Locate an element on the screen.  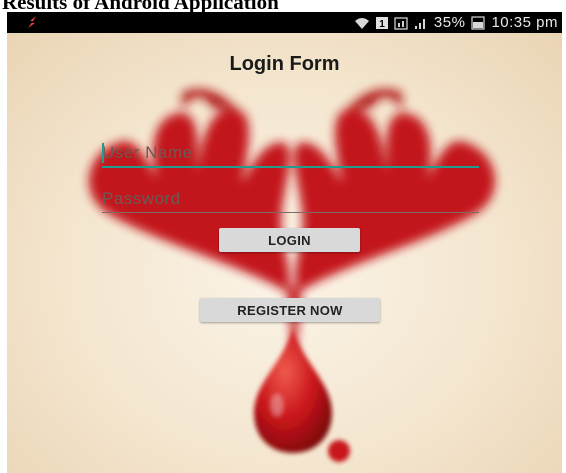
sim1-icon: 1 is located at coordinates (381, 23).